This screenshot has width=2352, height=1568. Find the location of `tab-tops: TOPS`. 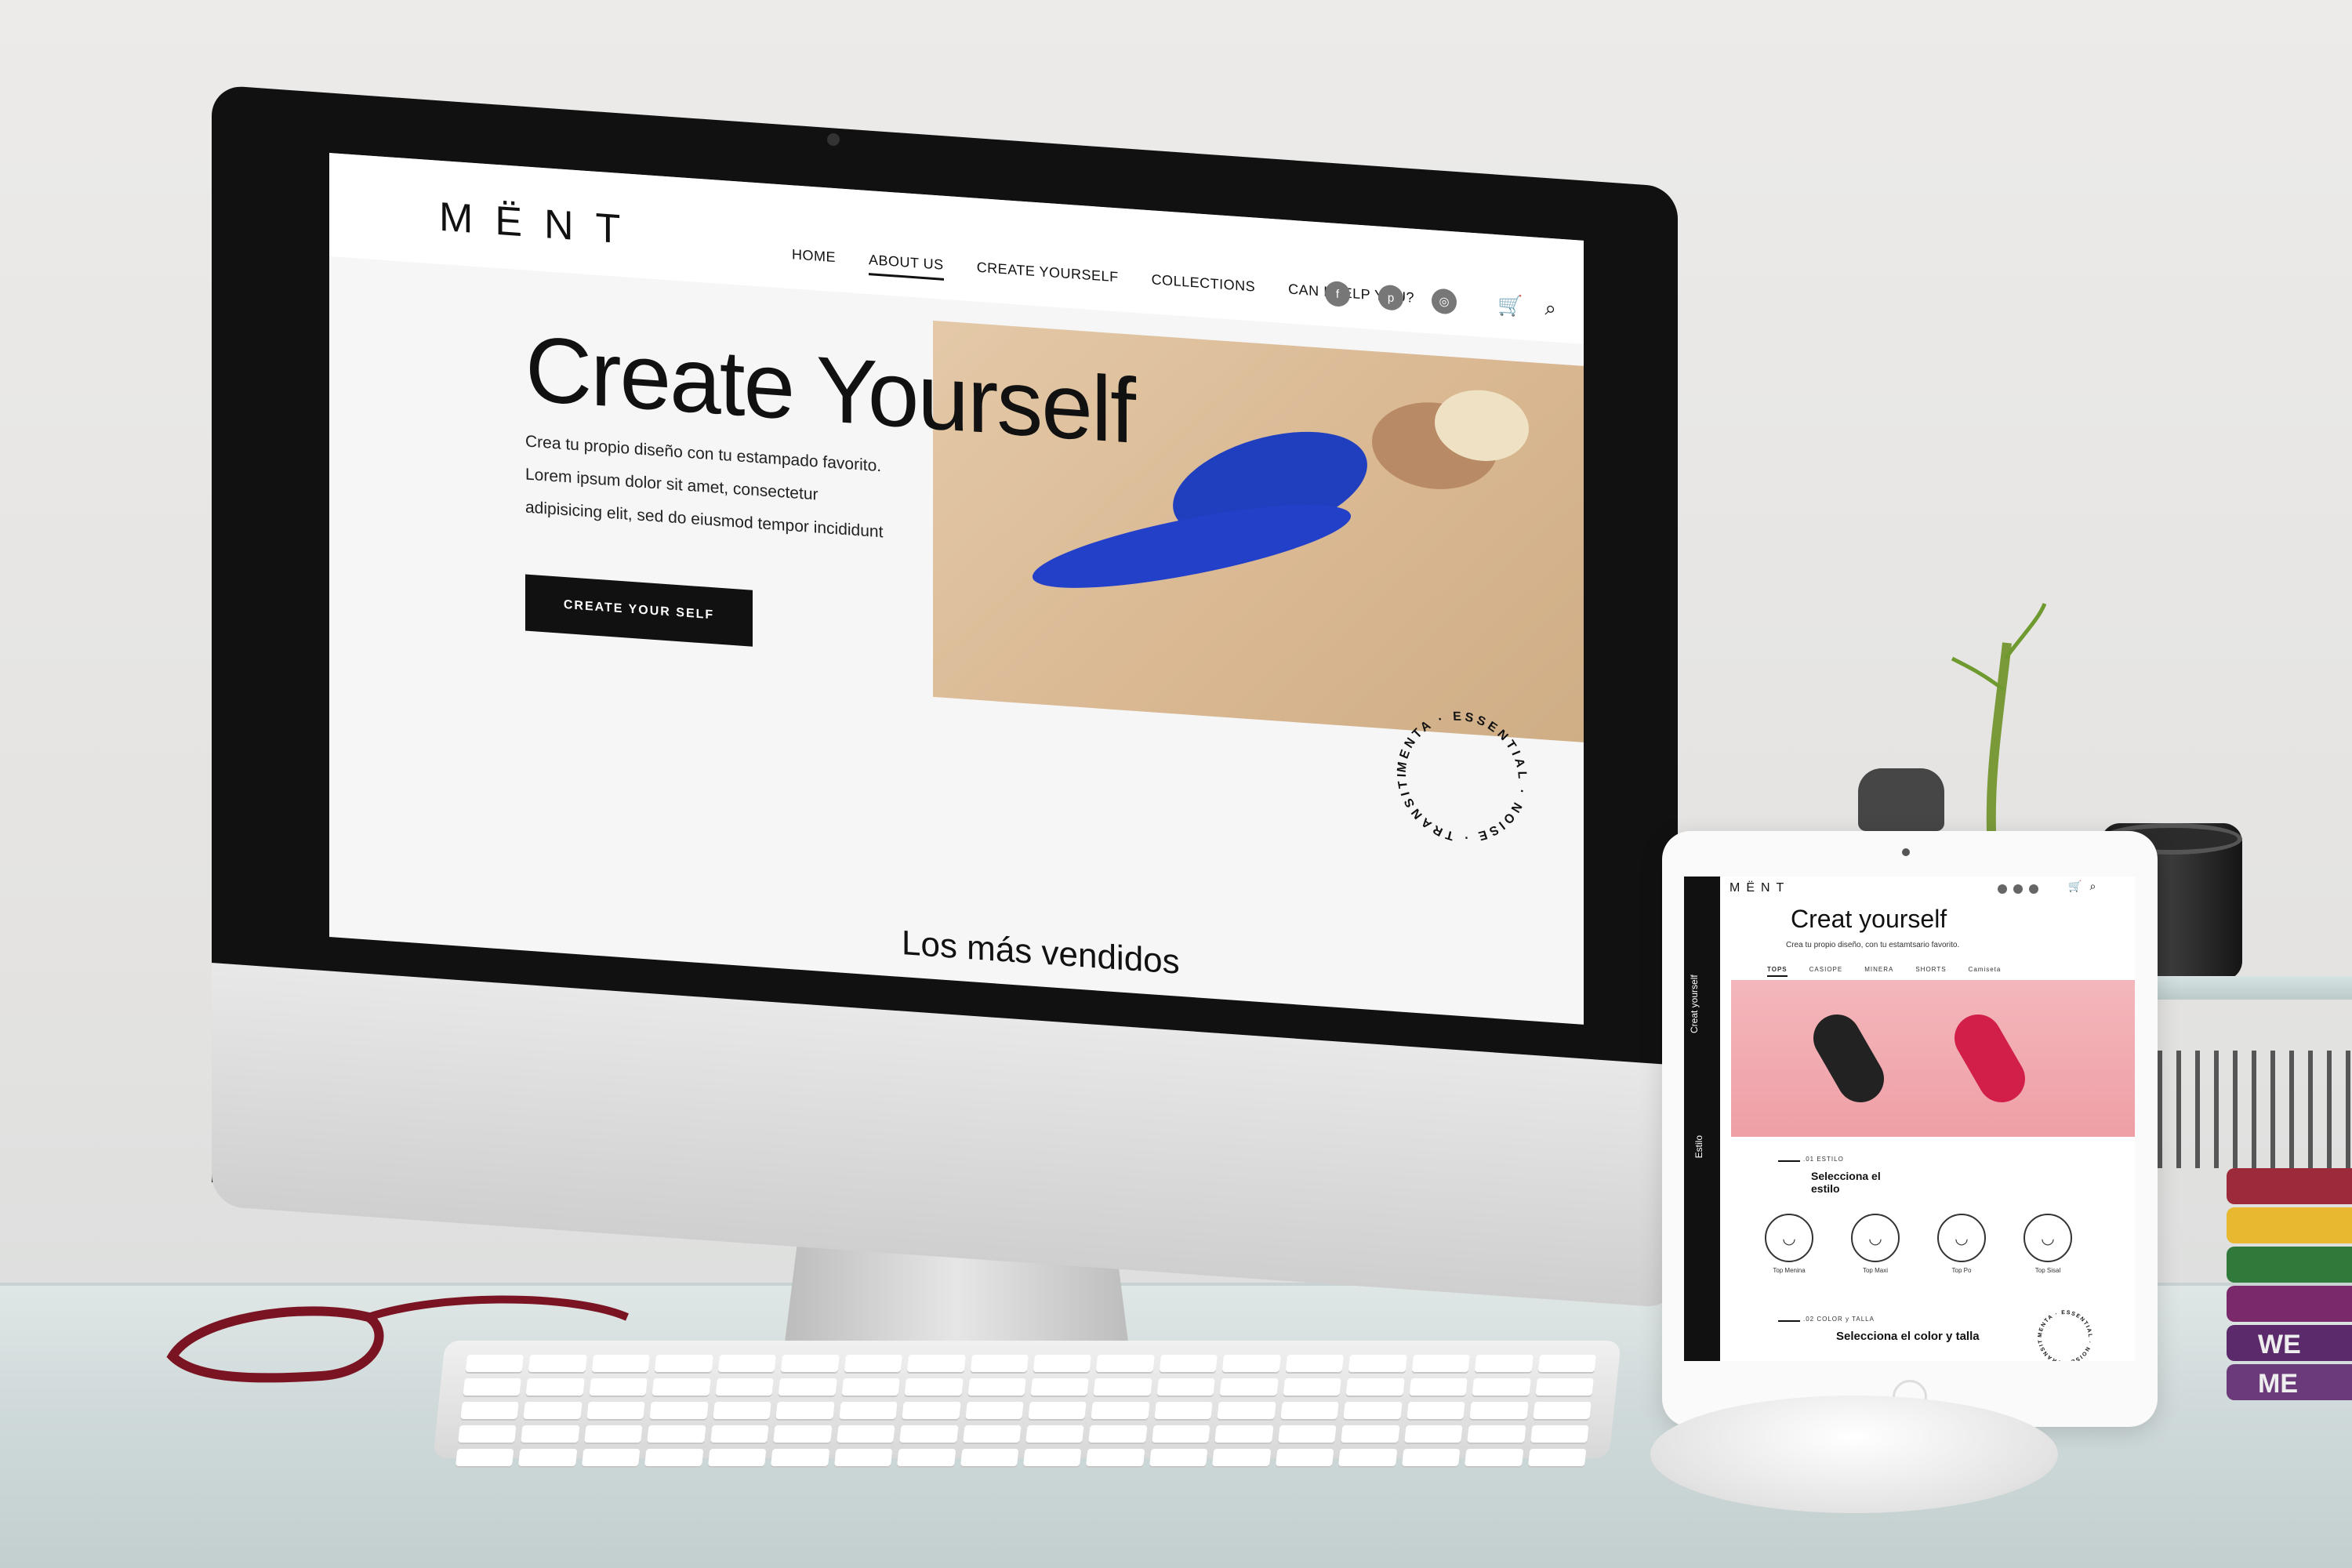

tab-tops: TOPS is located at coordinates (1778, 971).